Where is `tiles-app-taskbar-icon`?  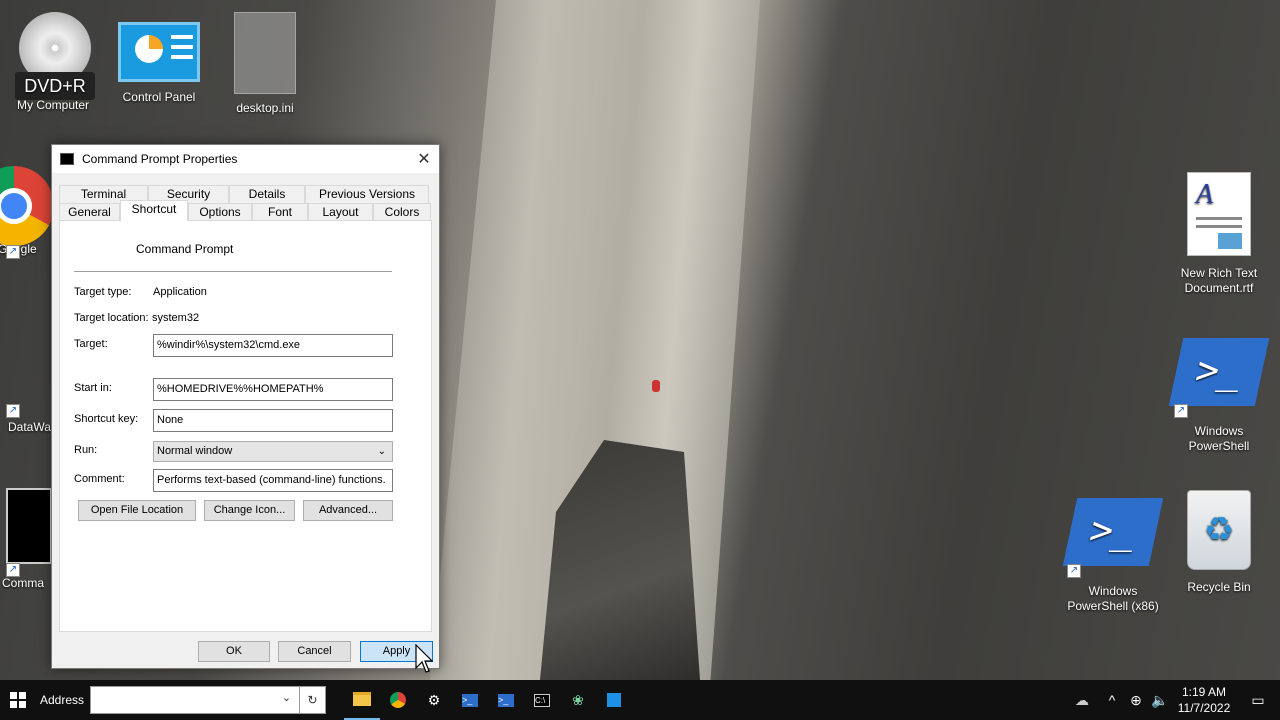 tiles-app-taskbar-icon is located at coordinates (614, 700).